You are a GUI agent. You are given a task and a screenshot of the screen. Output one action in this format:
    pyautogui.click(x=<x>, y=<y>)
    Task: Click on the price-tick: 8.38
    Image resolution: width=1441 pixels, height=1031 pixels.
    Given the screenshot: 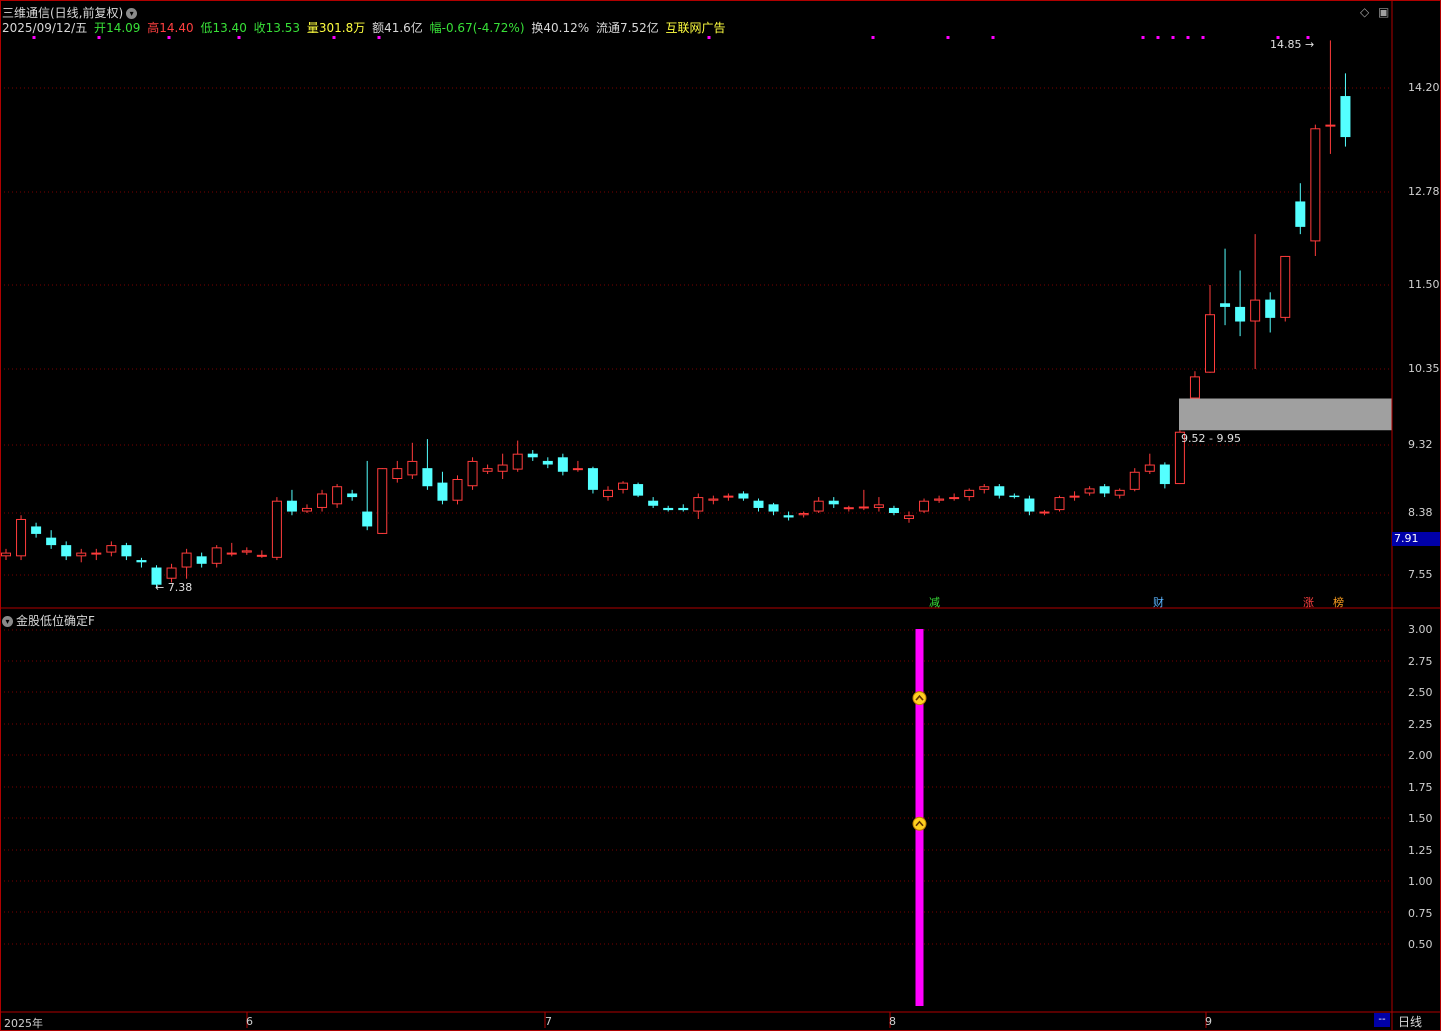 What is the action you would take?
    pyautogui.click(x=1420, y=512)
    